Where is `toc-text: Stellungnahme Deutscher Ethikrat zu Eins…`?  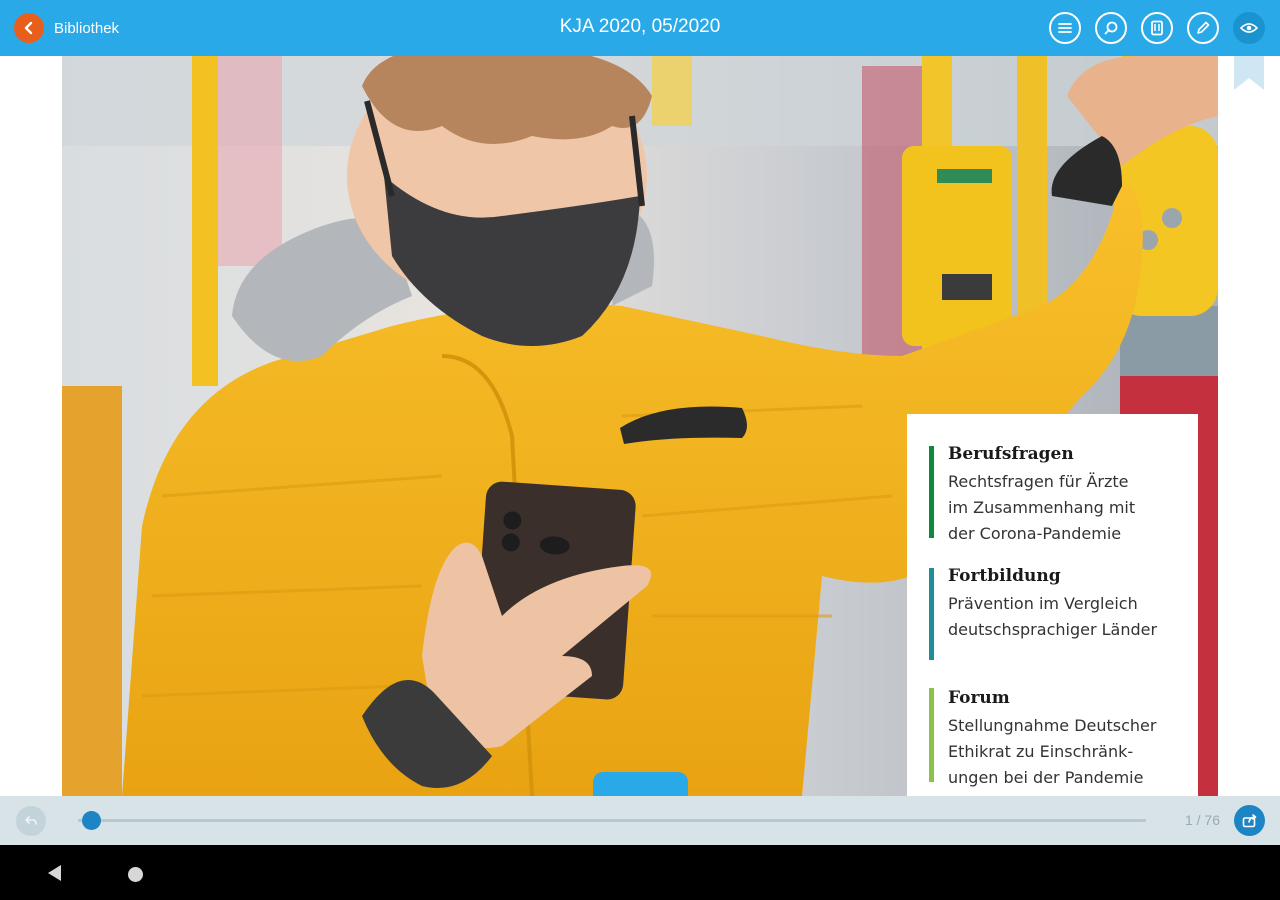 toc-text: Stellungnahme Deutscher Ethikrat zu Eins… is located at coordinates (1052, 751).